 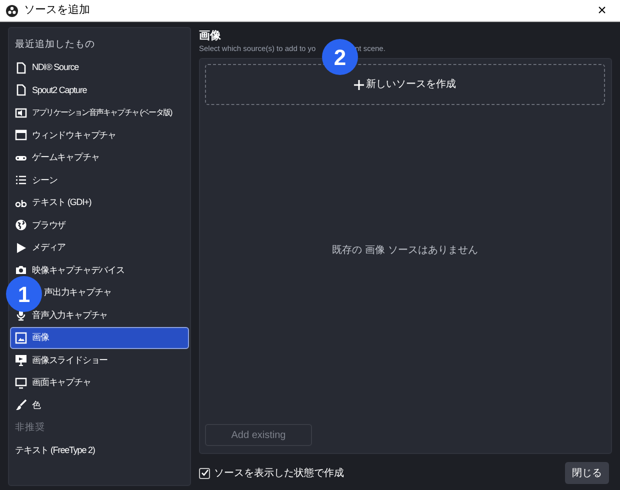 I want to click on source-list-item: ブラウザ, so click(x=99, y=225).